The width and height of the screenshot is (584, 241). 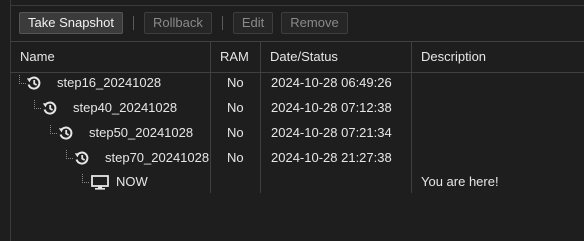 I want to click on monitor-icon, so click(x=100, y=182).